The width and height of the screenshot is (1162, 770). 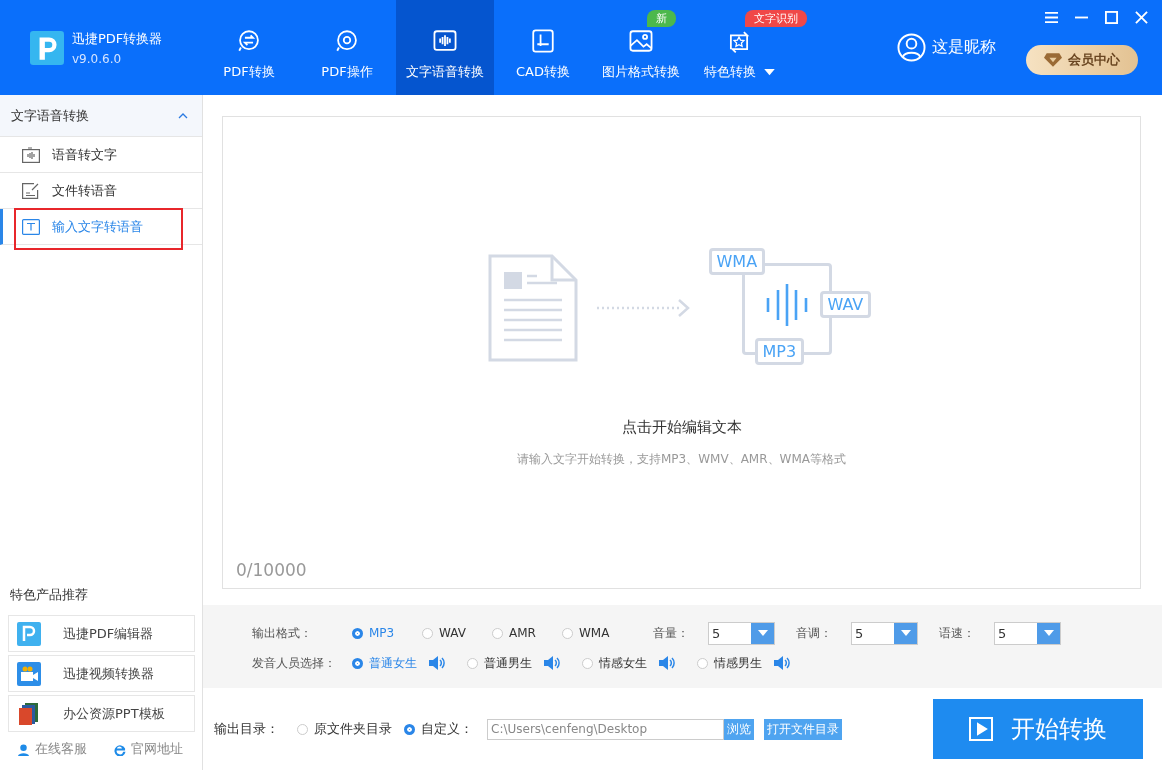 What do you see at coordinates (49, 595) in the screenshot?
I see `recommend-title: 特色产品推荐` at bounding box center [49, 595].